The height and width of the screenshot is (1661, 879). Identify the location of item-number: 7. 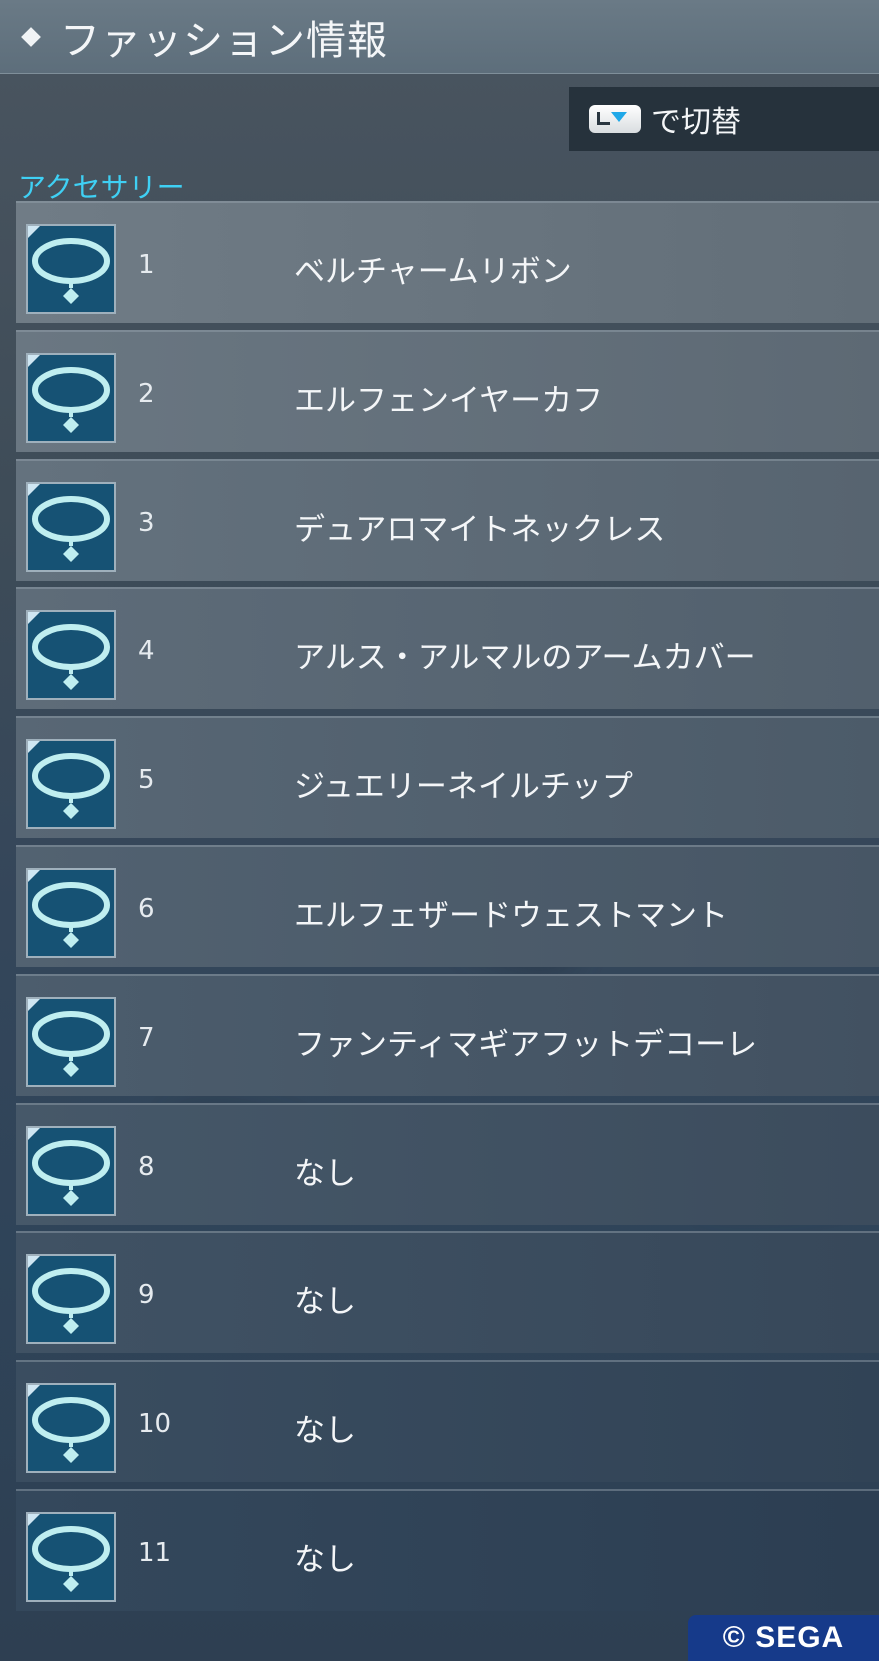
(146, 1038).